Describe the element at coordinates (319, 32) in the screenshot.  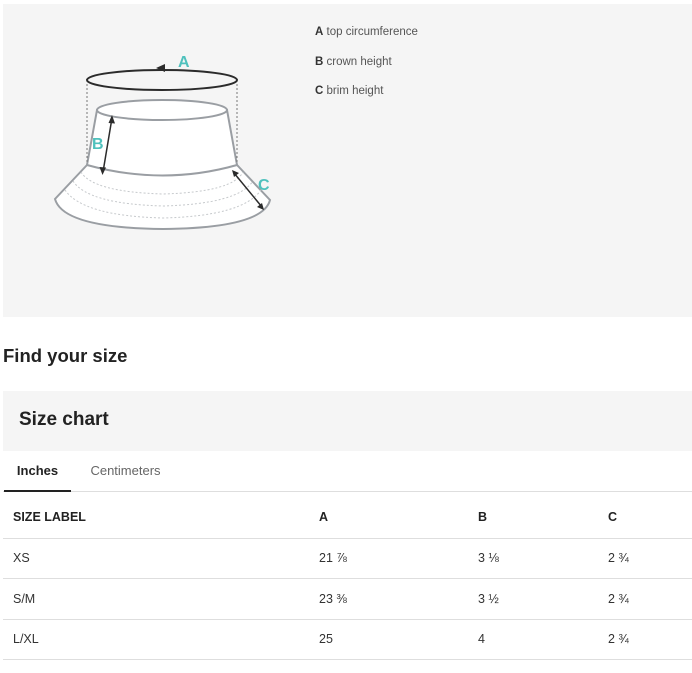
I see `legend-key: A` at that location.